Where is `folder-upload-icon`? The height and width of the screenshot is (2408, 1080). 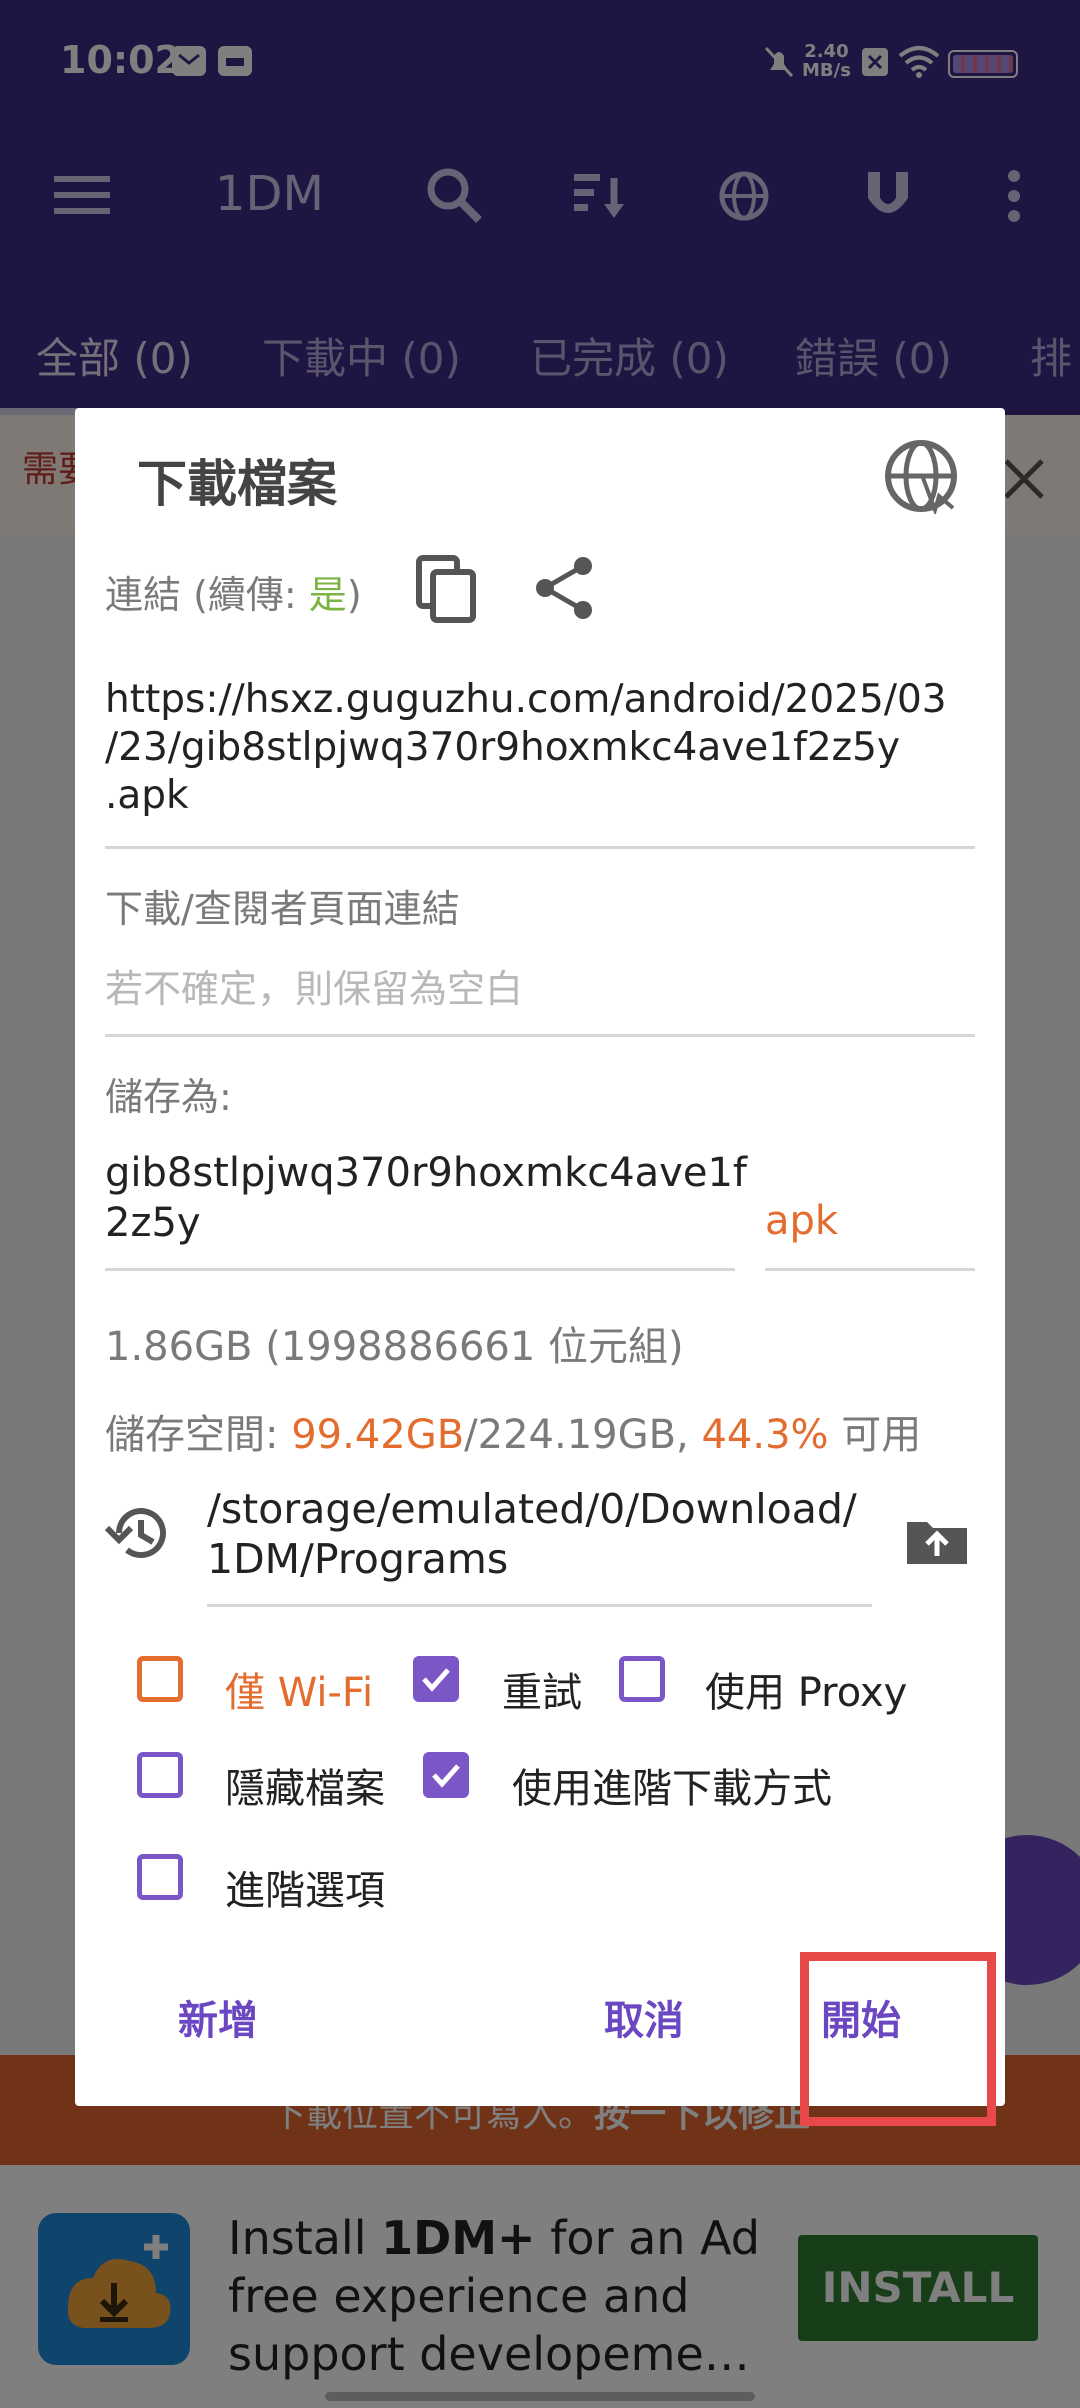 folder-upload-icon is located at coordinates (937, 1540).